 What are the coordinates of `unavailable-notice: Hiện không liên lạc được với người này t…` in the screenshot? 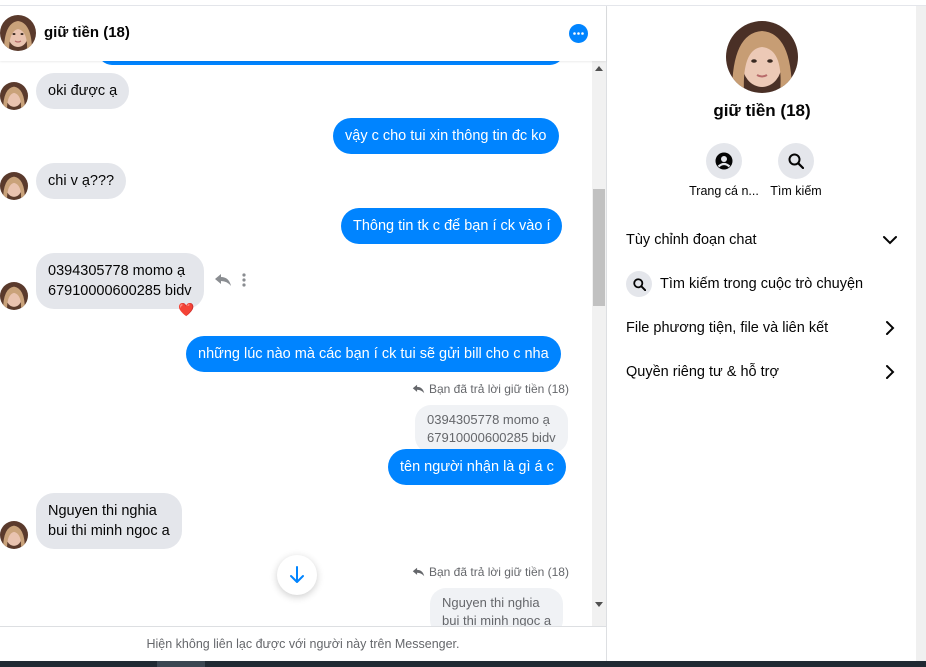 It's located at (303, 643).